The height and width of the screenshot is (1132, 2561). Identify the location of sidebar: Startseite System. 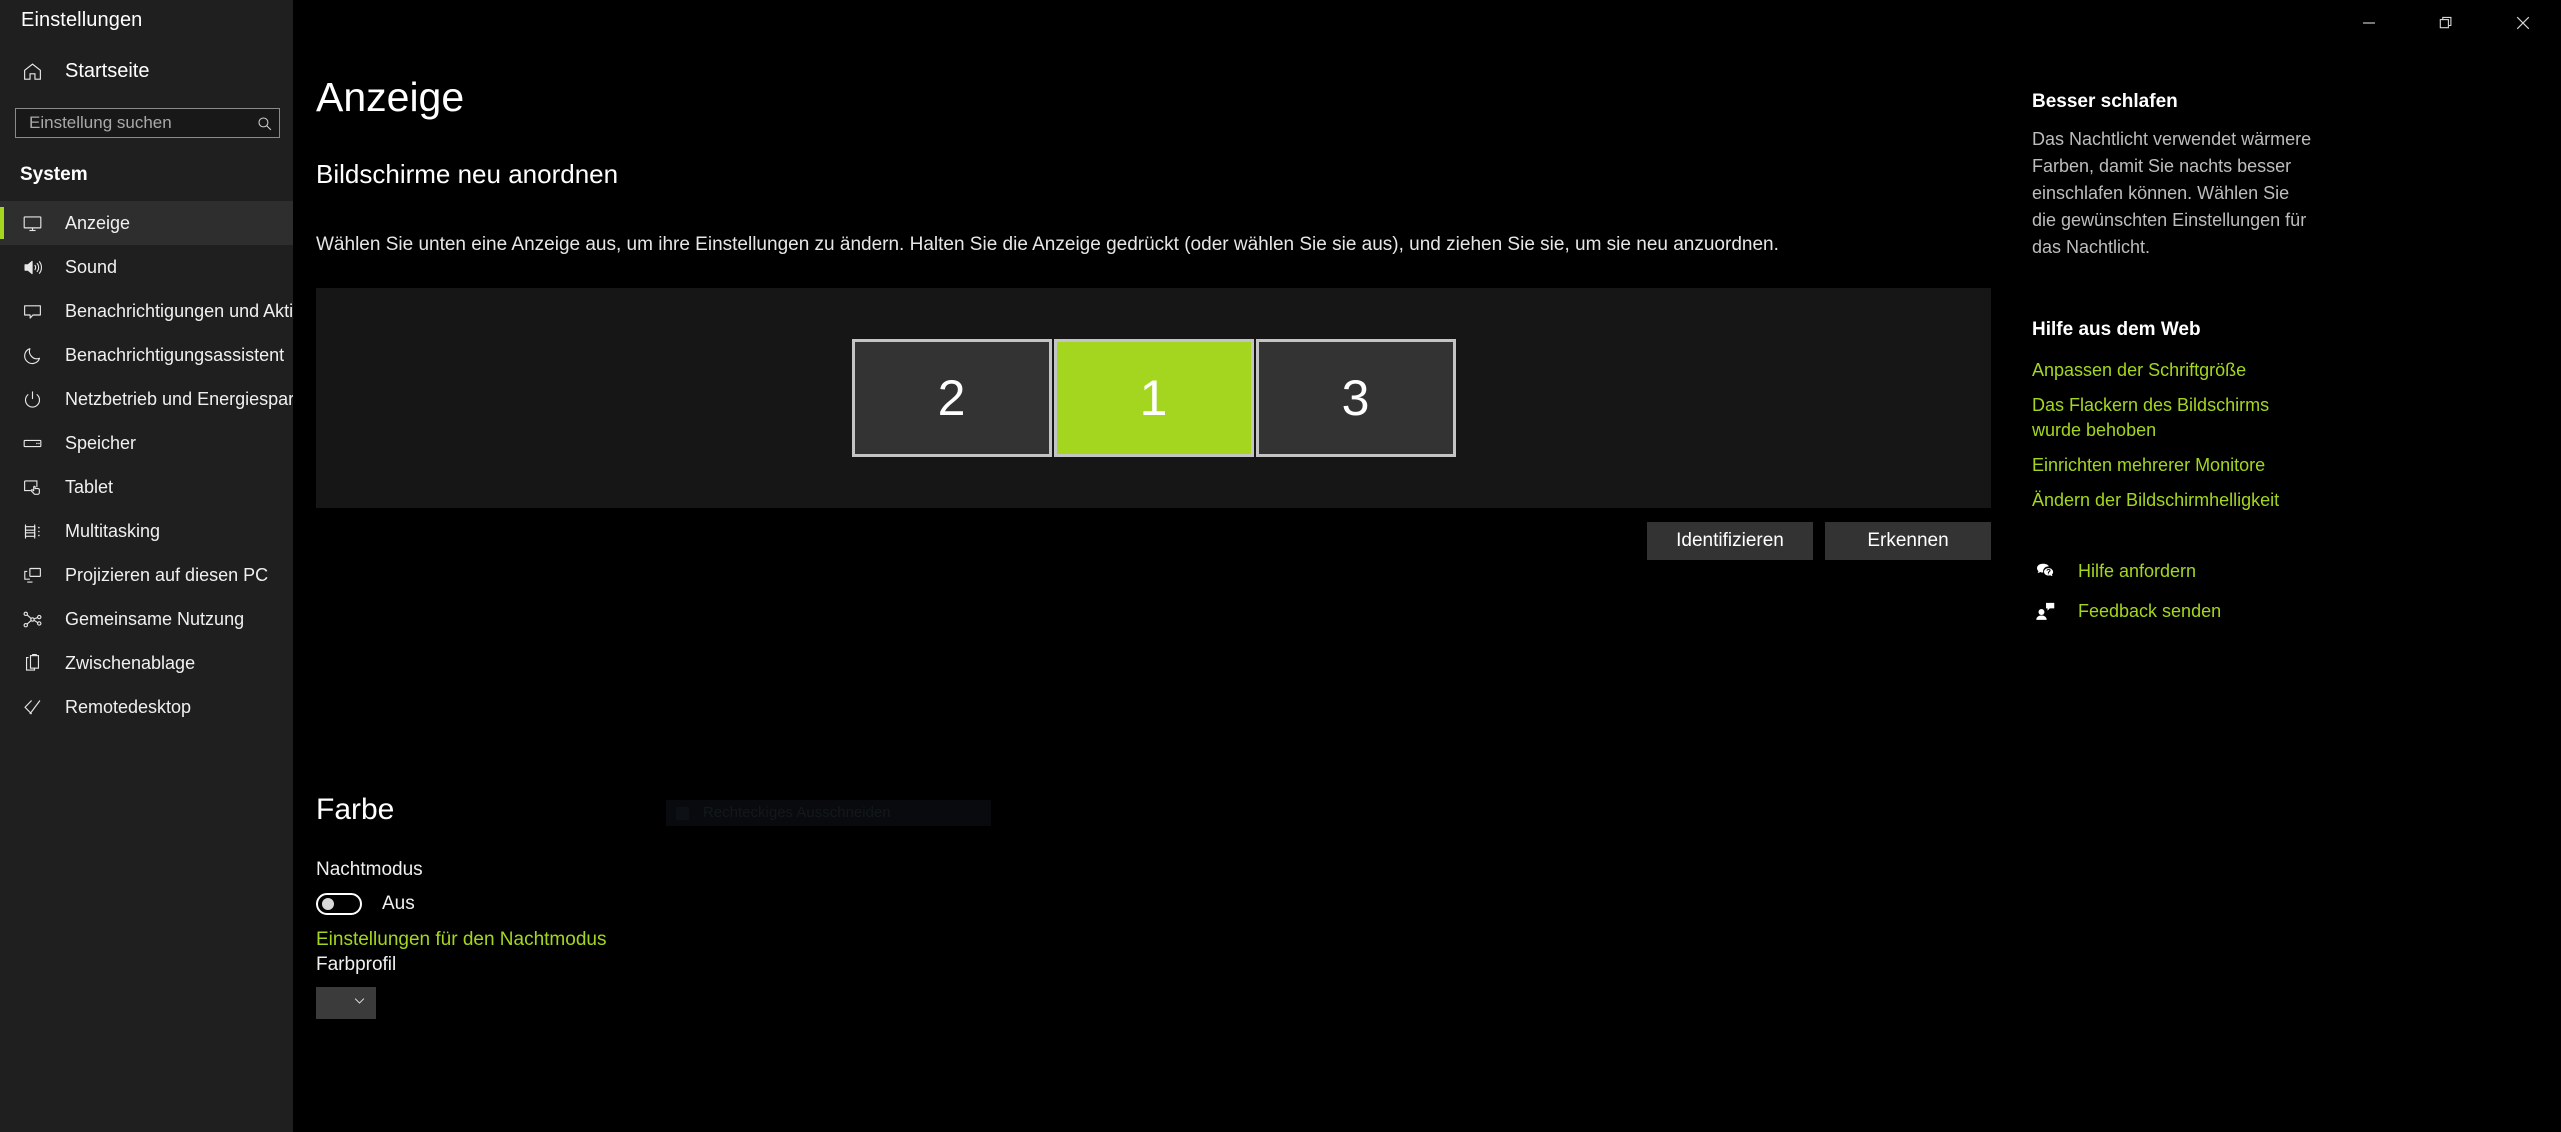
(146, 566).